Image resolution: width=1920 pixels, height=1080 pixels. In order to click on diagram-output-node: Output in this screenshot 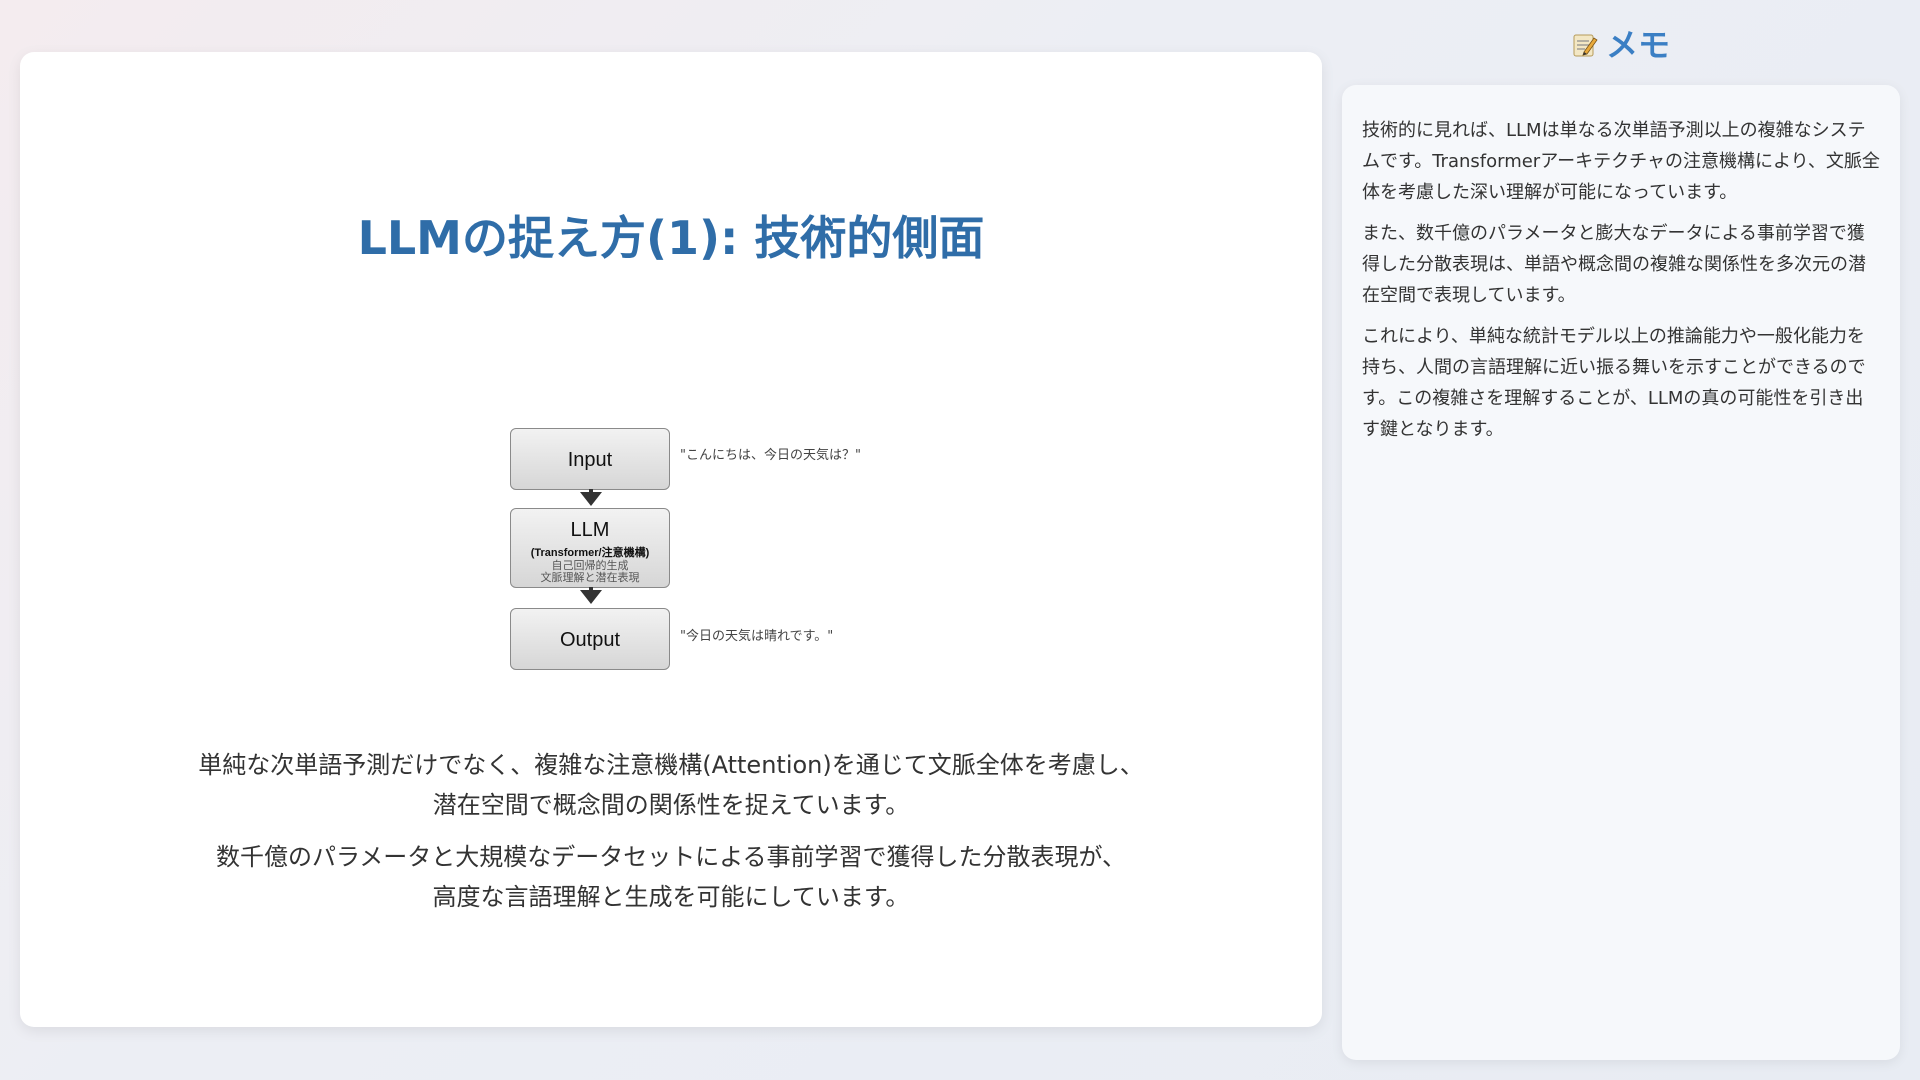, I will do `click(590, 639)`.